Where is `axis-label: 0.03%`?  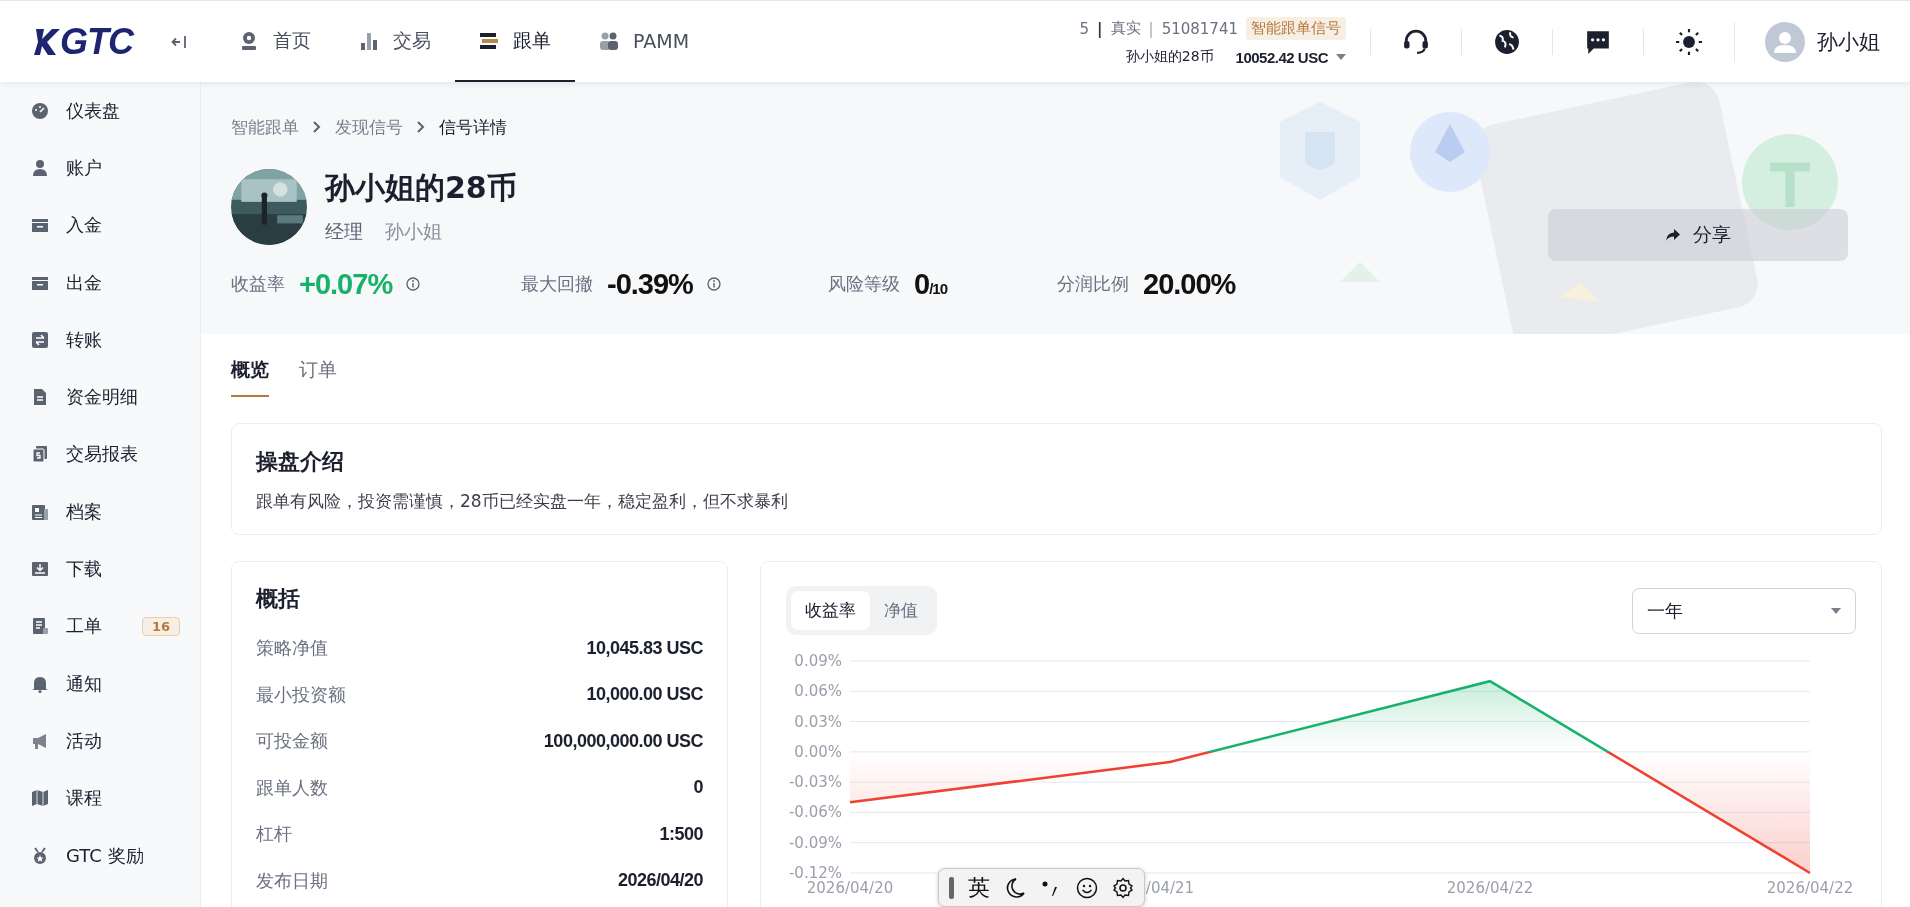
axis-label: 0.03% is located at coordinates (818, 721).